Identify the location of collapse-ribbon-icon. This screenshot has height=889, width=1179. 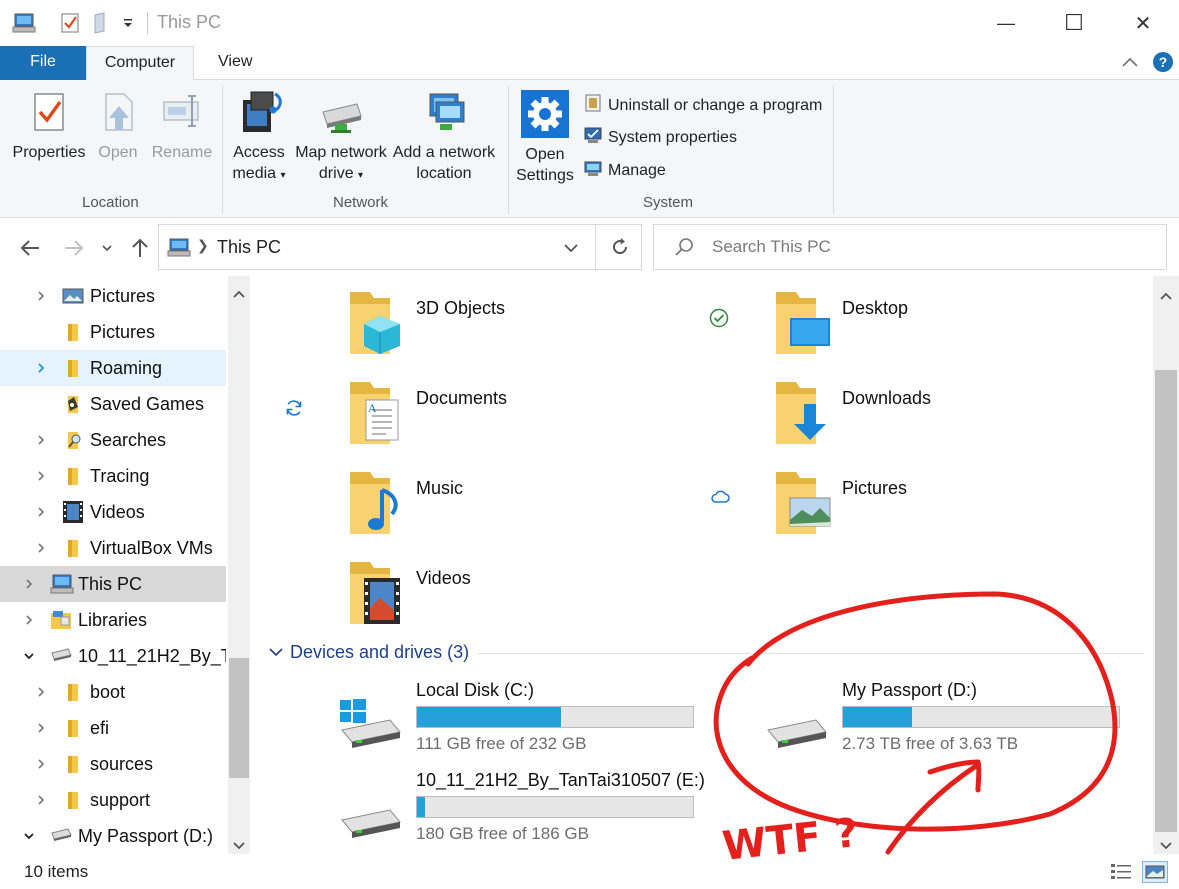
(1130, 64).